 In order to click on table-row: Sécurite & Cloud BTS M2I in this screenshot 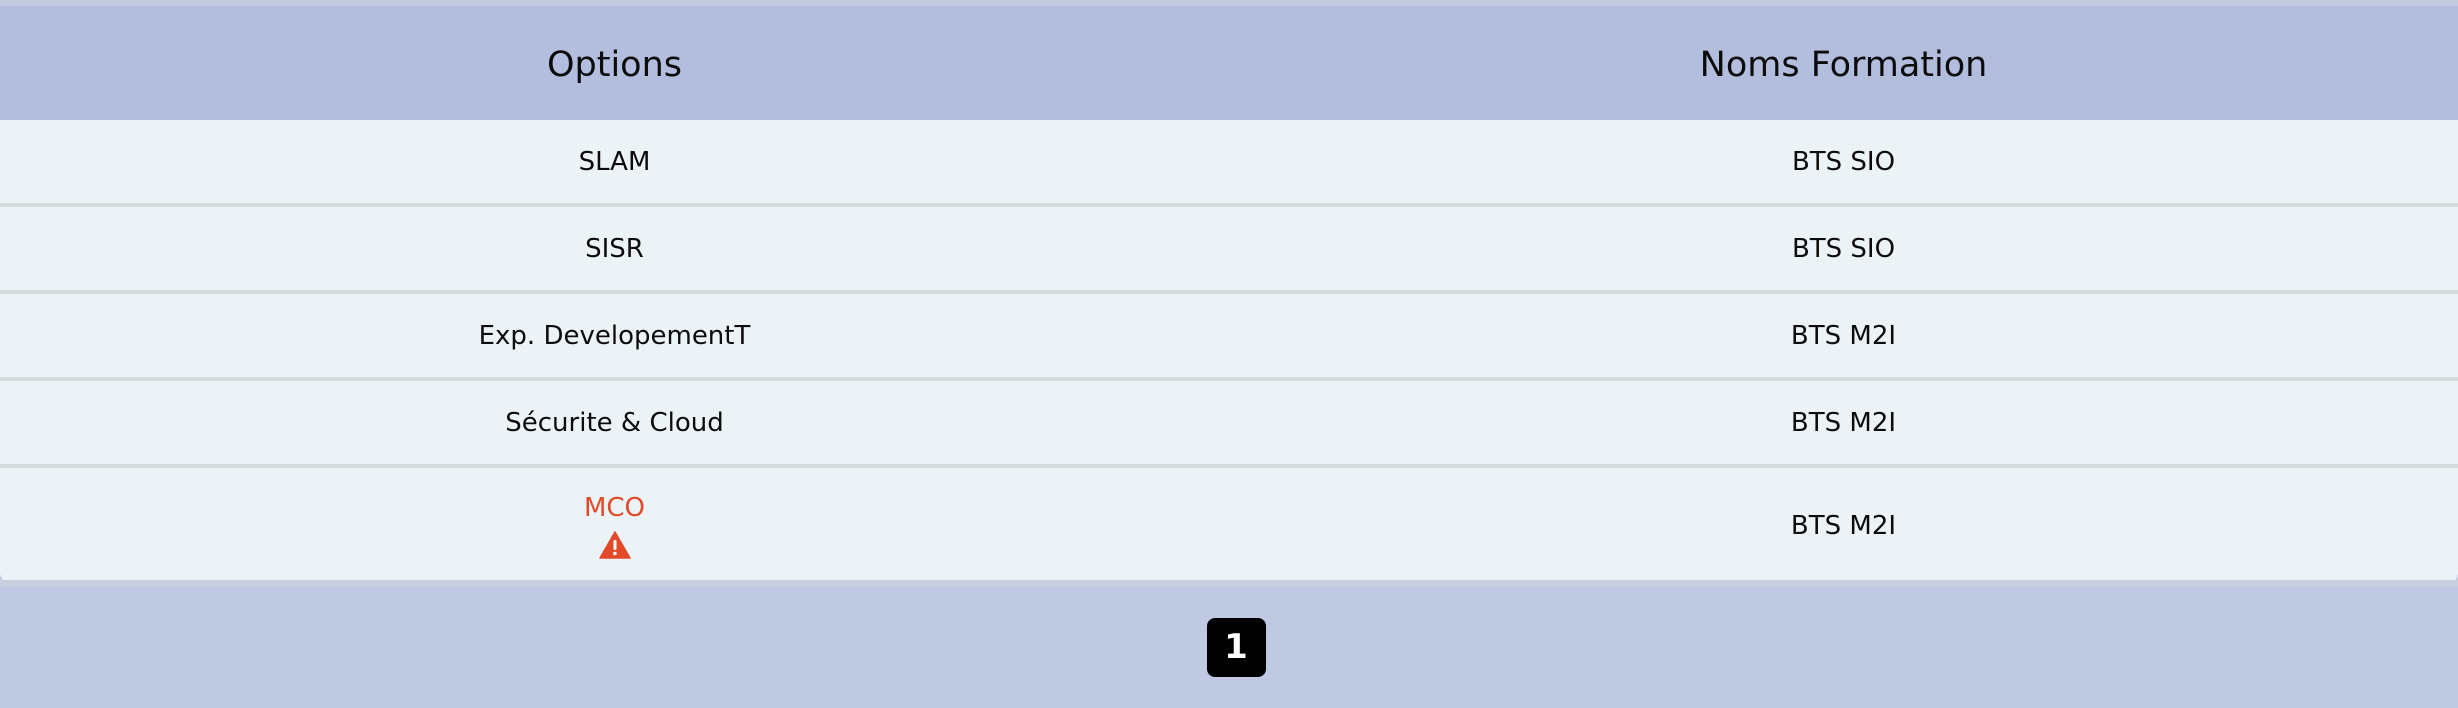, I will do `click(1229, 424)`.